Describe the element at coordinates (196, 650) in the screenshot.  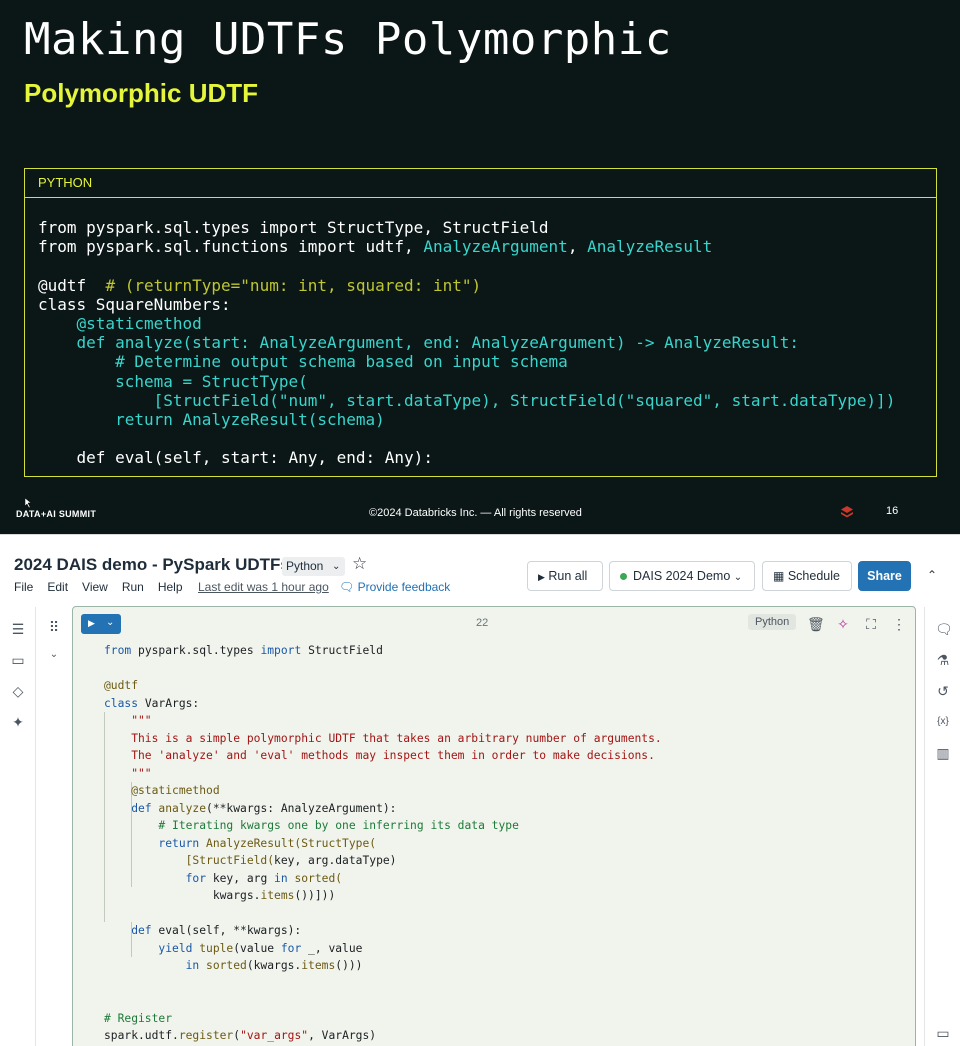
I see `code-token: pyspark.sql.types` at that location.